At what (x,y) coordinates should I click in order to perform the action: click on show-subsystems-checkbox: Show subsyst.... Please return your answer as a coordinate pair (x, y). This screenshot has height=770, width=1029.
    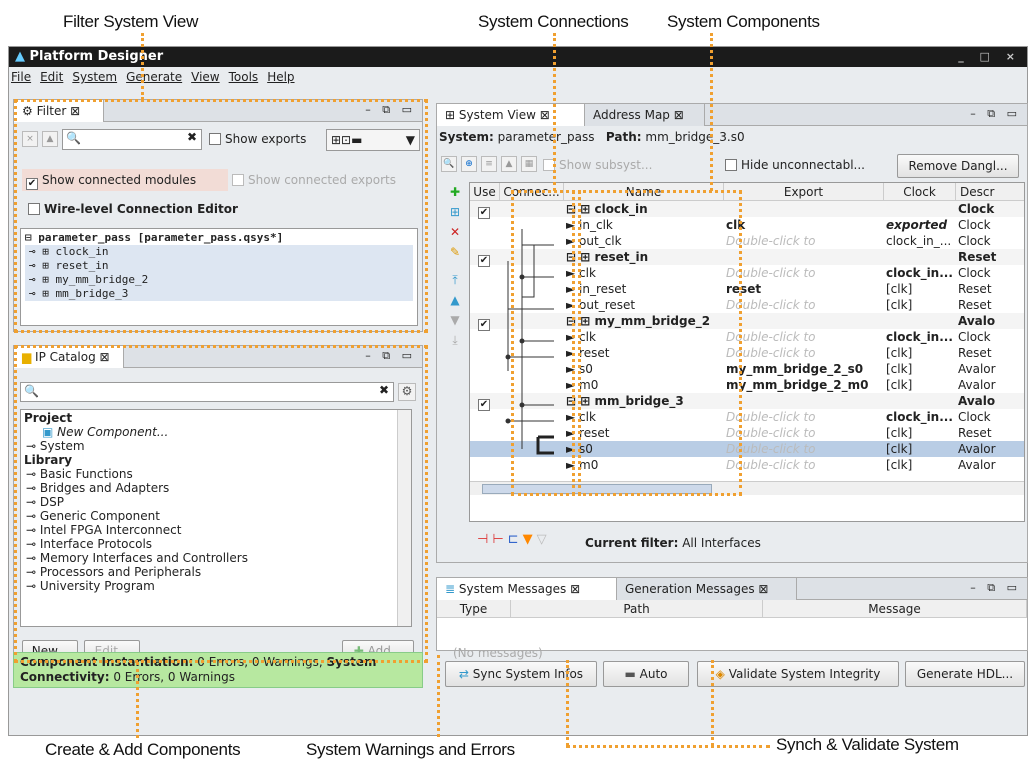
    Looking at the image, I should click on (597, 165).